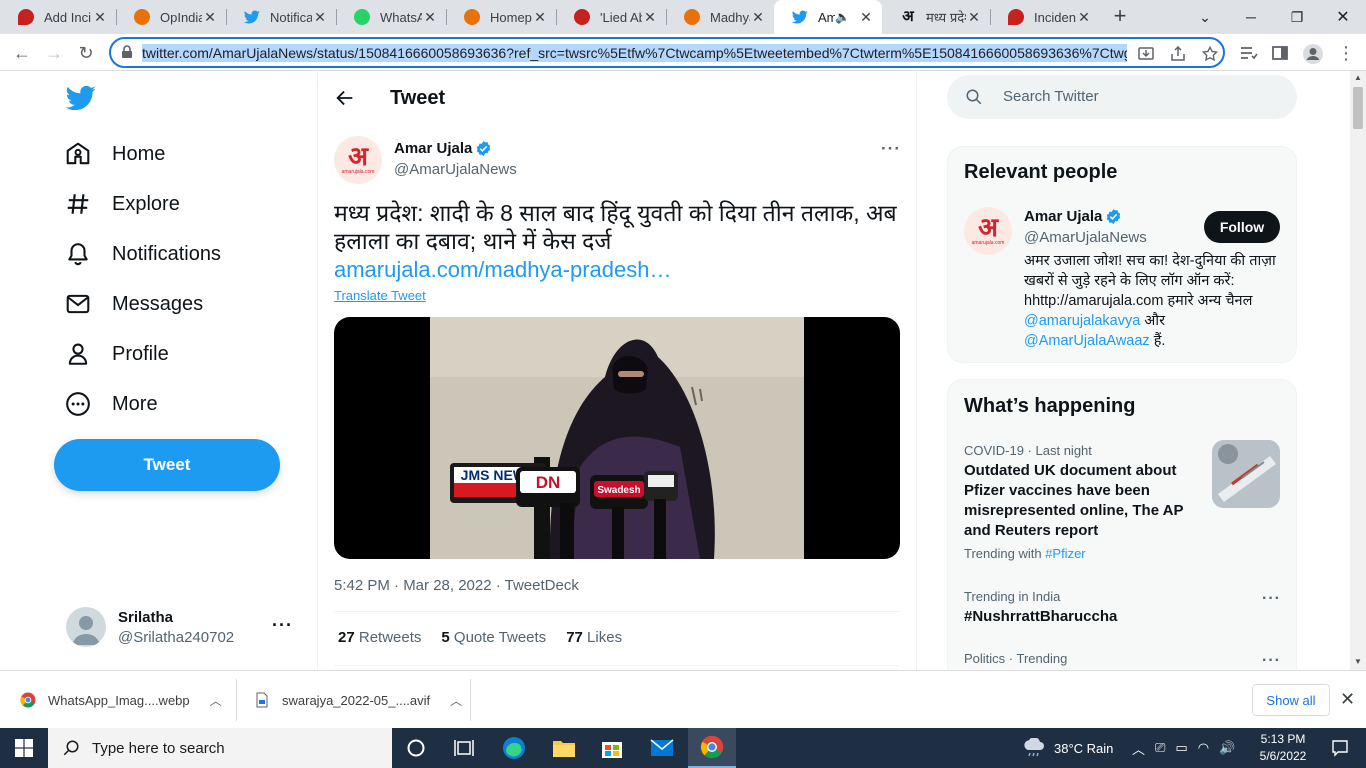 The width and height of the screenshot is (1366, 768). What do you see at coordinates (712, 748) in the screenshot?
I see `chrome-browser-icon` at bounding box center [712, 748].